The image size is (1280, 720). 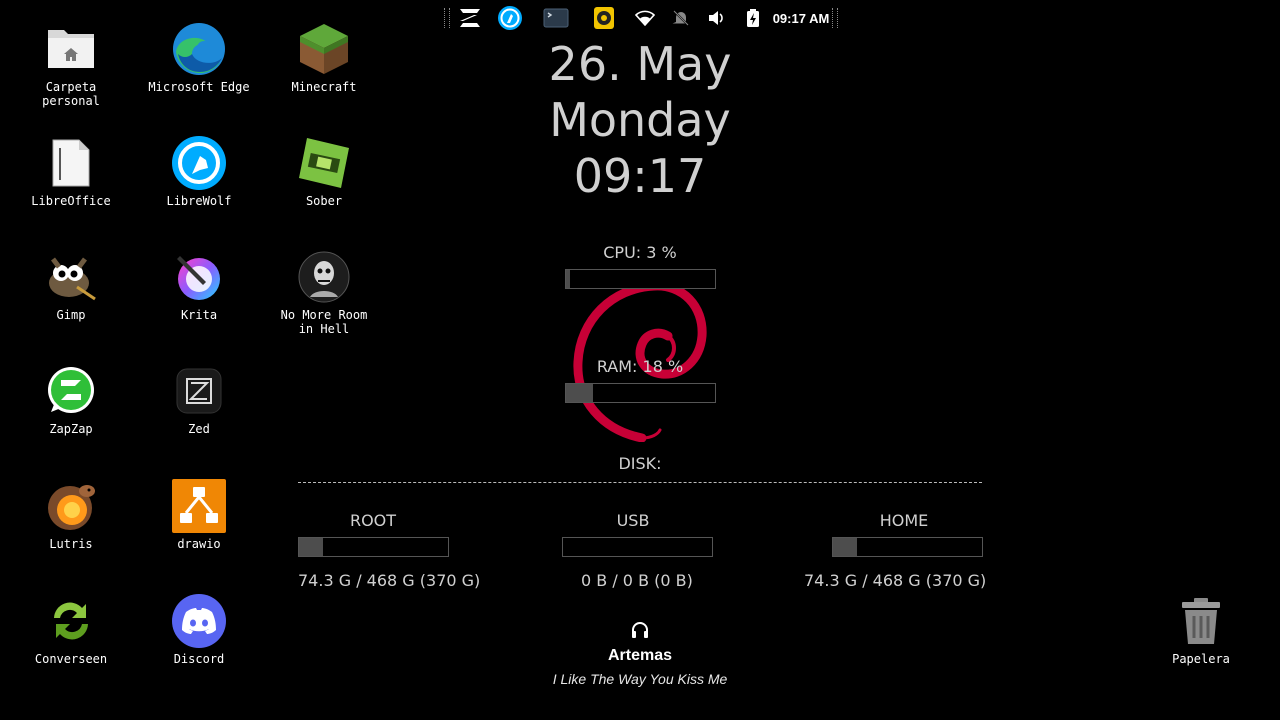 I want to click on disk-home-usage: 74.3 G / 468 G (370 G), so click(x=895, y=580).